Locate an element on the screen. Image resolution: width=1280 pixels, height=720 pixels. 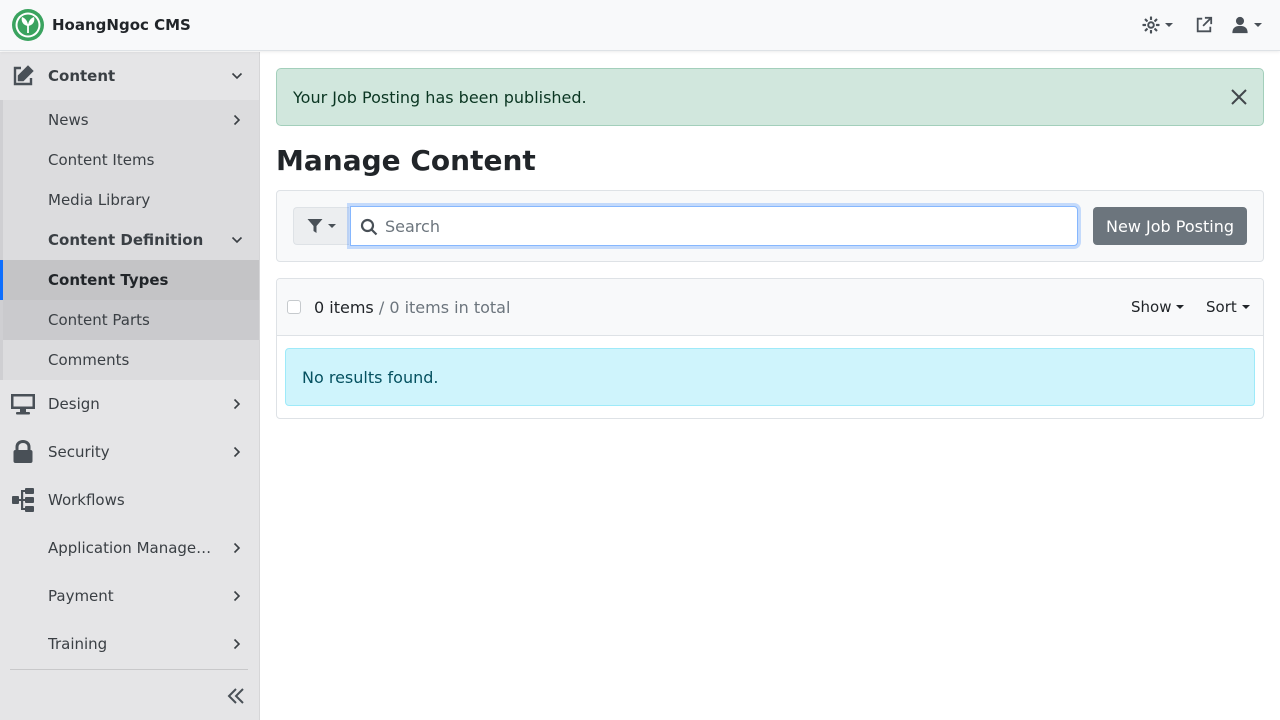
sidebar-item-label: Payment is located at coordinates (81, 596).